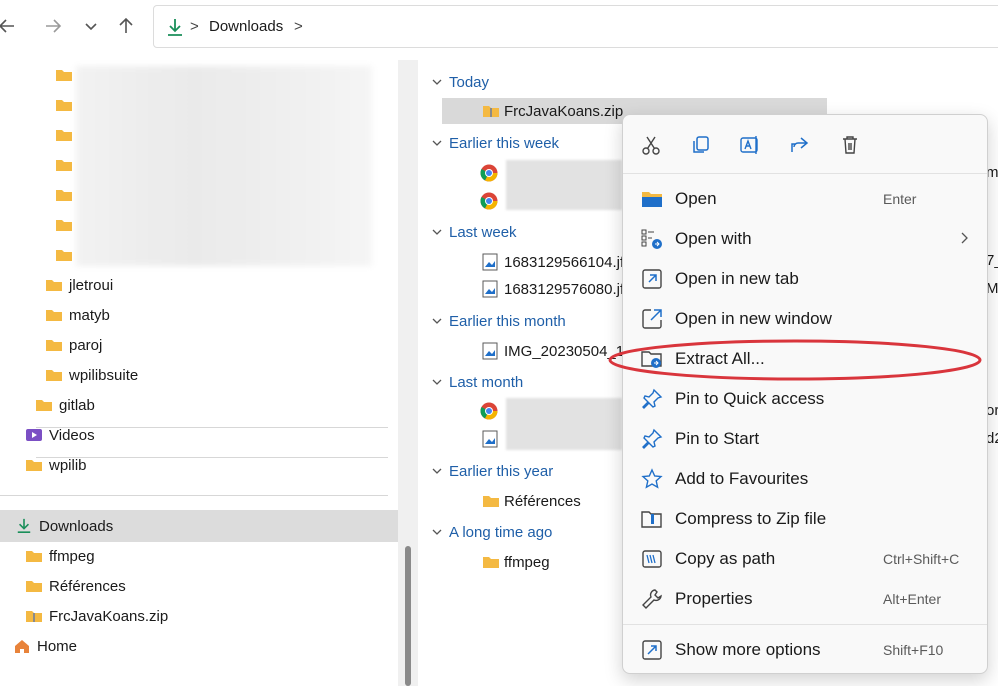 Image resolution: width=998 pixels, height=686 pixels. What do you see at coordinates (527, 562) in the screenshot?
I see `file-name: ffmpeg` at bounding box center [527, 562].